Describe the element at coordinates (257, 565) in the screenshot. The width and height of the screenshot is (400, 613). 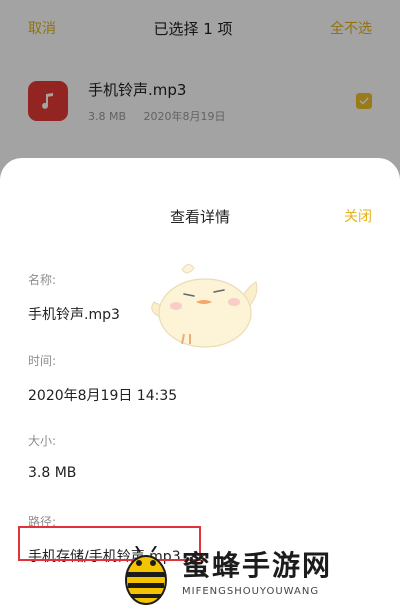
I see `watermark-title: 蜜蜂手游网` at that location.